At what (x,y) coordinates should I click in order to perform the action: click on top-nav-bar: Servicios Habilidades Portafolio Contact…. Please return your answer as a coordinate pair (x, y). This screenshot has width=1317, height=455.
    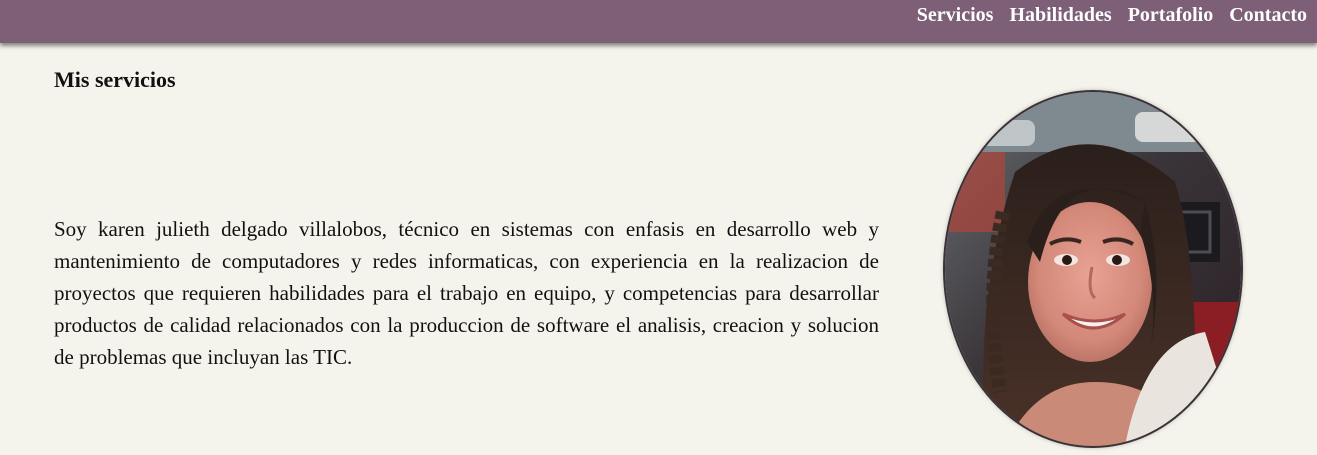
    Looking at the image, I should click on (658, 21).